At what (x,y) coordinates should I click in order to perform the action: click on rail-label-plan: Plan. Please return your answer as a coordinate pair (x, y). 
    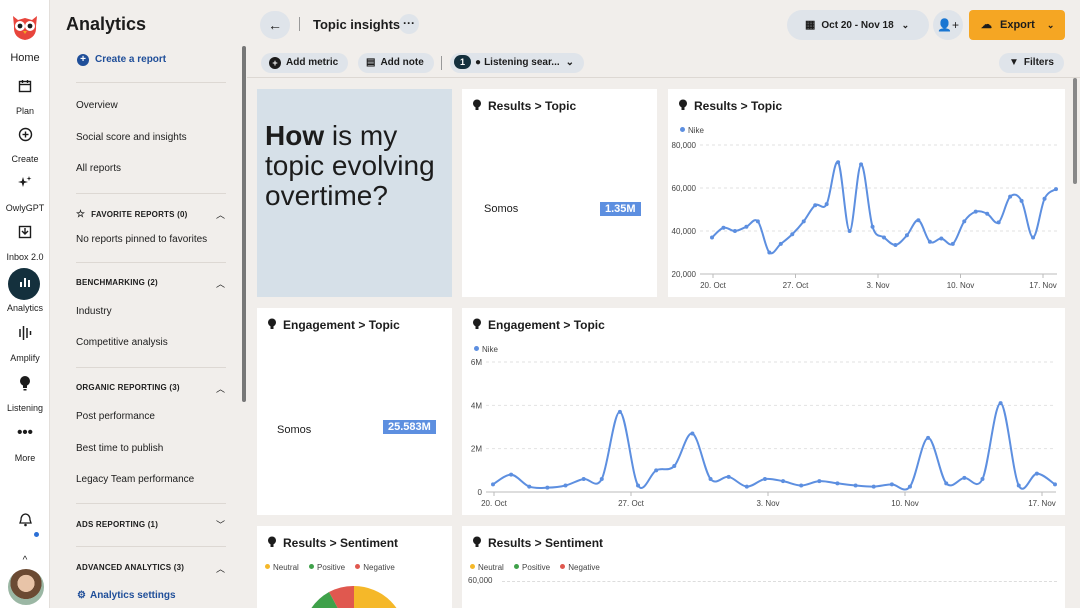
    Looking at the image, I should click on (25, 111).